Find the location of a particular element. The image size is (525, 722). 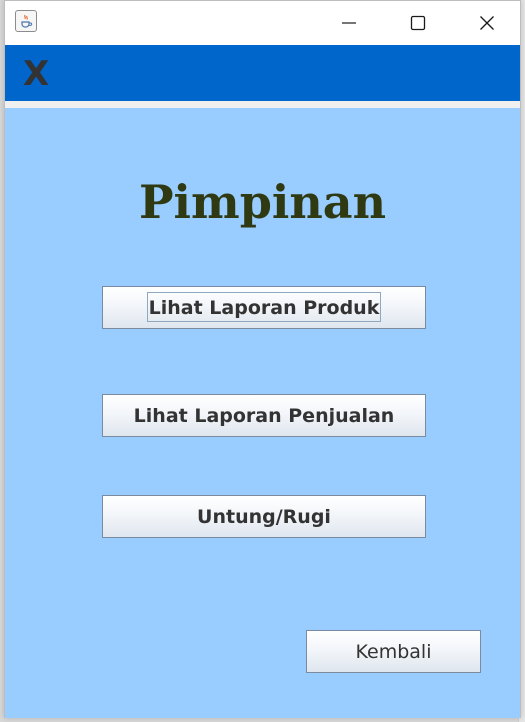

lihat-laporan-produk-label: Lihat Laporan Produk is located at coordinates (264, 307).